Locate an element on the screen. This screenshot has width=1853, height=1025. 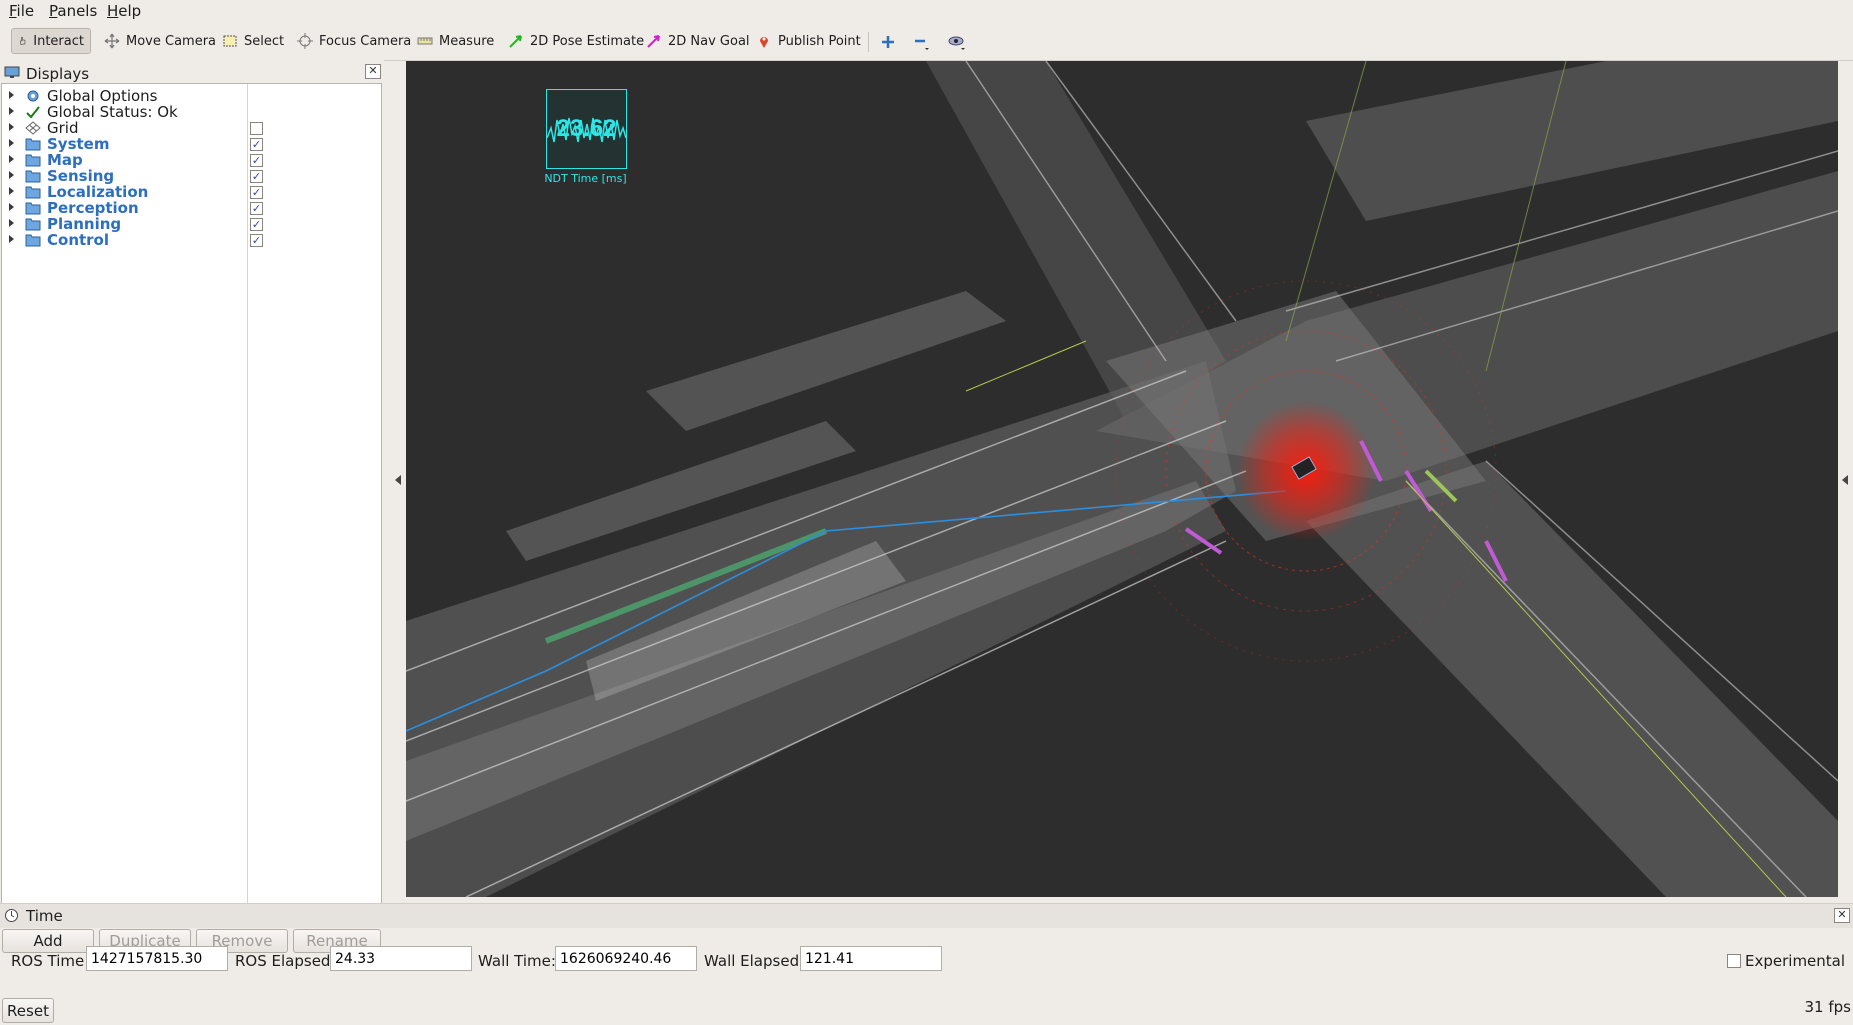
ndt-time-value: 23.62 is located at coordinates (586, 128).